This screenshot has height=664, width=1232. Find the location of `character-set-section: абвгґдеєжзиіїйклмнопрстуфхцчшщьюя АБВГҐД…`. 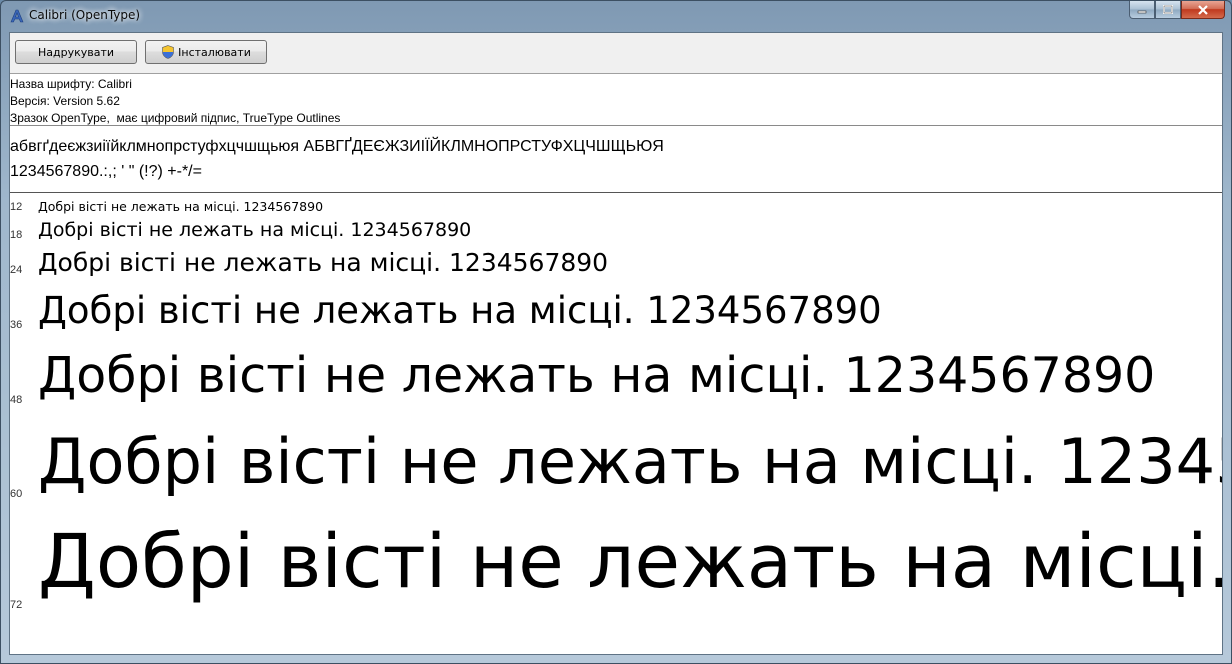

character-set-section: абвгґдеєжзиіїйклмнопрстуфхцчшщьюя АБВГҐД… is located at coordinates (616, 159).